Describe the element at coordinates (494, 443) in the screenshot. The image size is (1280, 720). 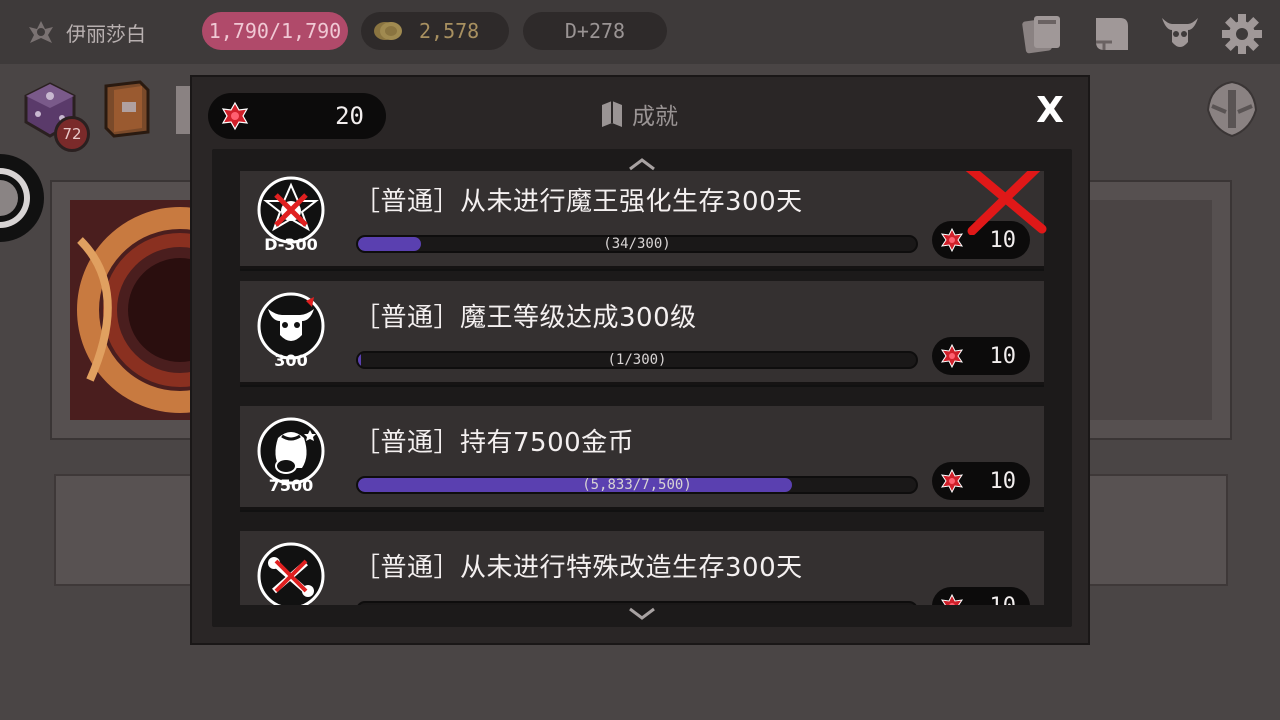
I see `achievement-title: ［普通］持有7500金币` at that location.